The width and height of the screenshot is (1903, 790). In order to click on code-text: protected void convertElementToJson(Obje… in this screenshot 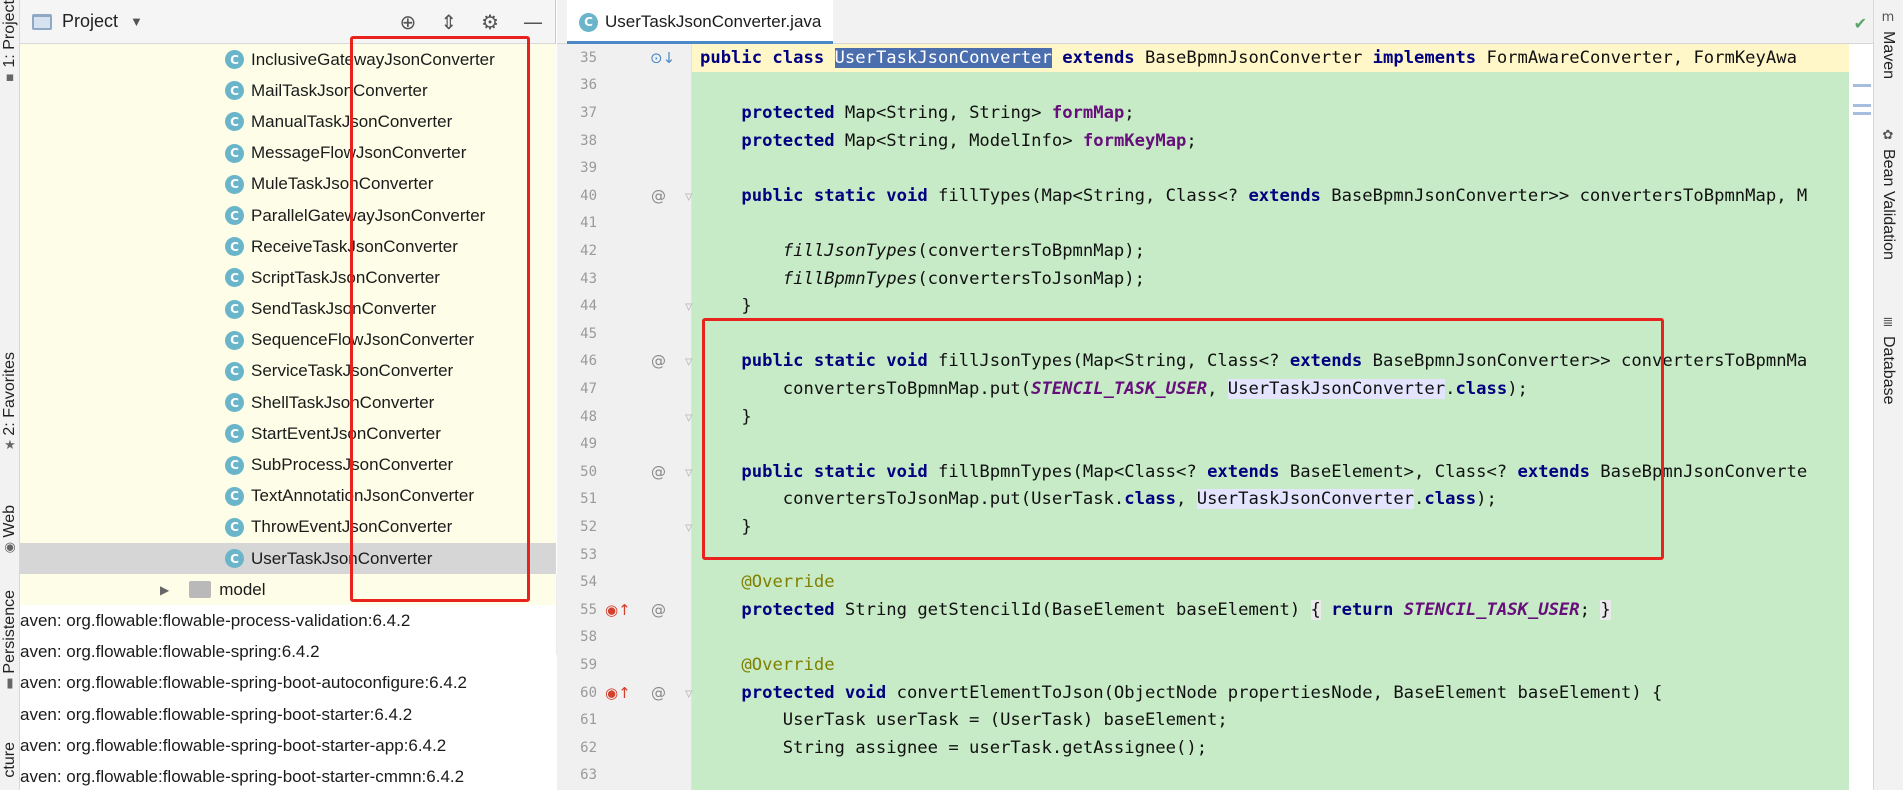, I will do `click(1202, 692)`.